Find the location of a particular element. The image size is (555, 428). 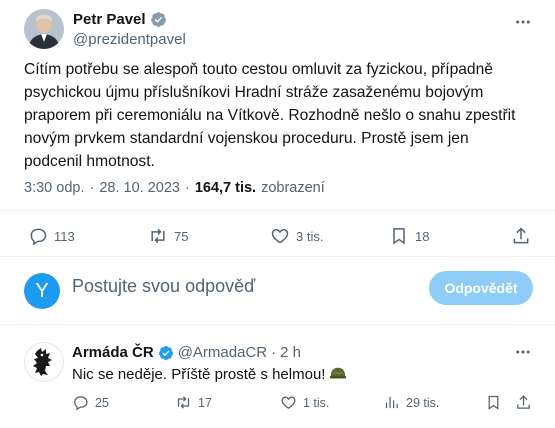

bookmark-button: 18 is located at coordinates (409, 236).